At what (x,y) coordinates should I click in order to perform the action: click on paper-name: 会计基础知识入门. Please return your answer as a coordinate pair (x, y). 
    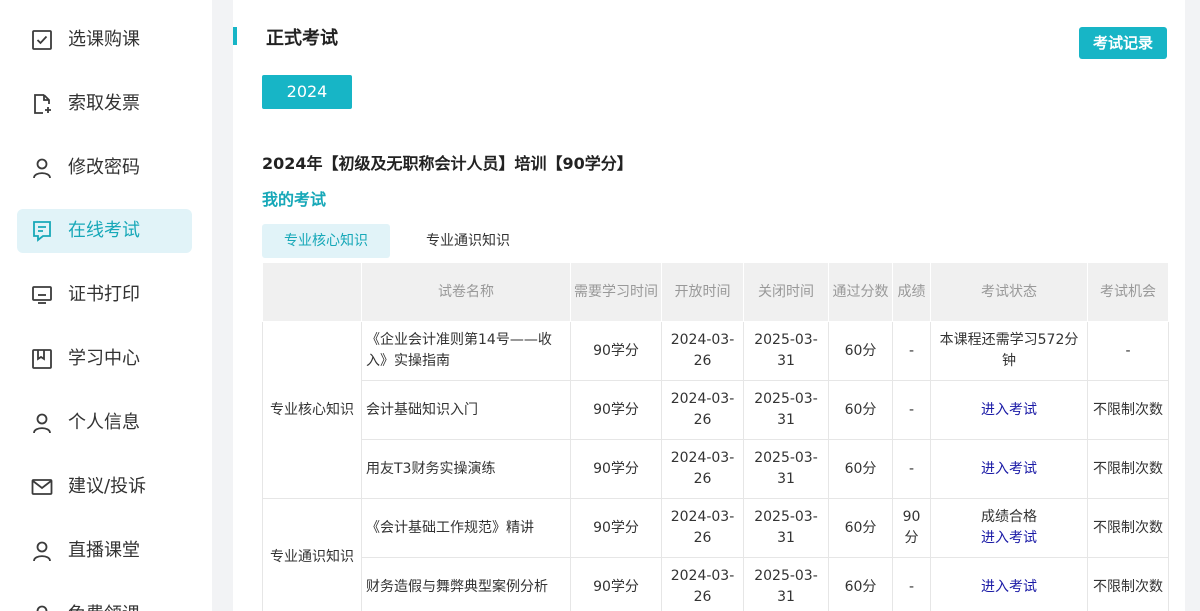
    Looking at the image, I should click on (466, 410).